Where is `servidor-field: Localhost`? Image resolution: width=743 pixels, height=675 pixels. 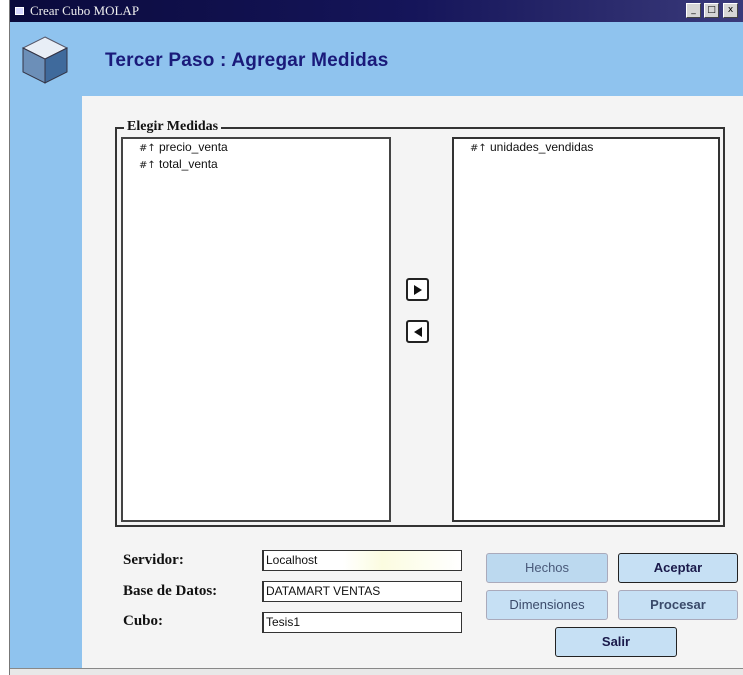 servidor-field: Localhost is located at coordinates (362, 560).